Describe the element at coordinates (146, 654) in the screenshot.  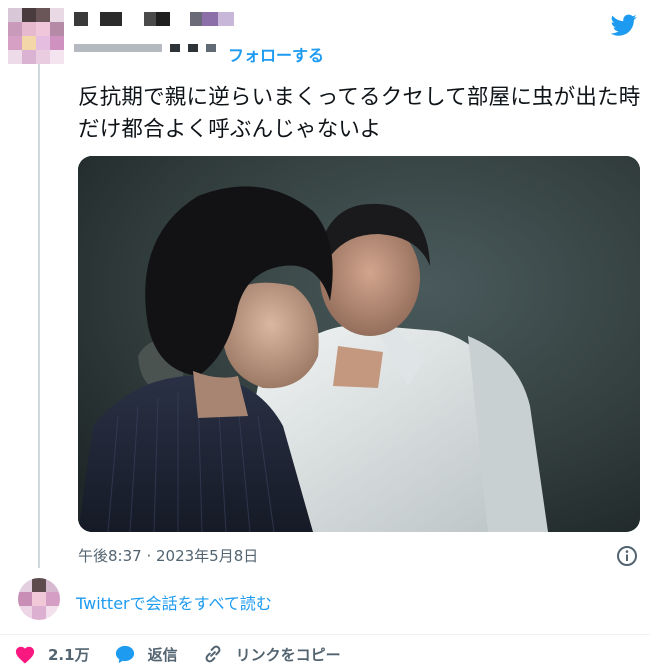
I see `reply-button: 返信` at that location.